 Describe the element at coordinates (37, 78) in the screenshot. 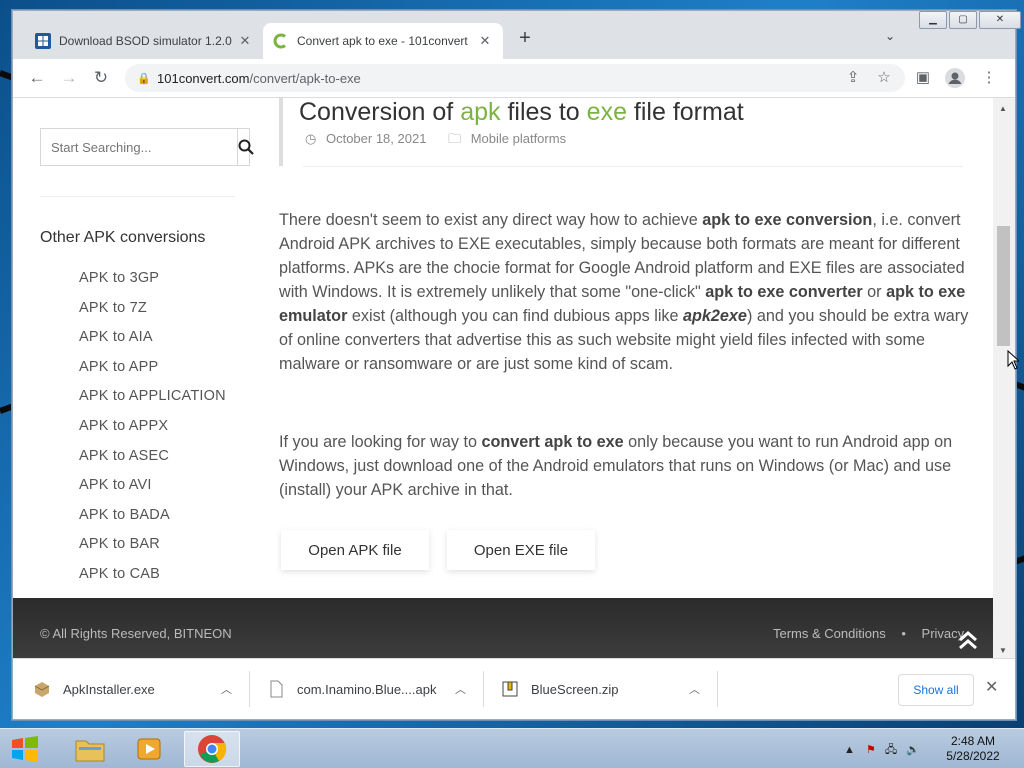

I see `back-arrow-icon: ←` at that location.